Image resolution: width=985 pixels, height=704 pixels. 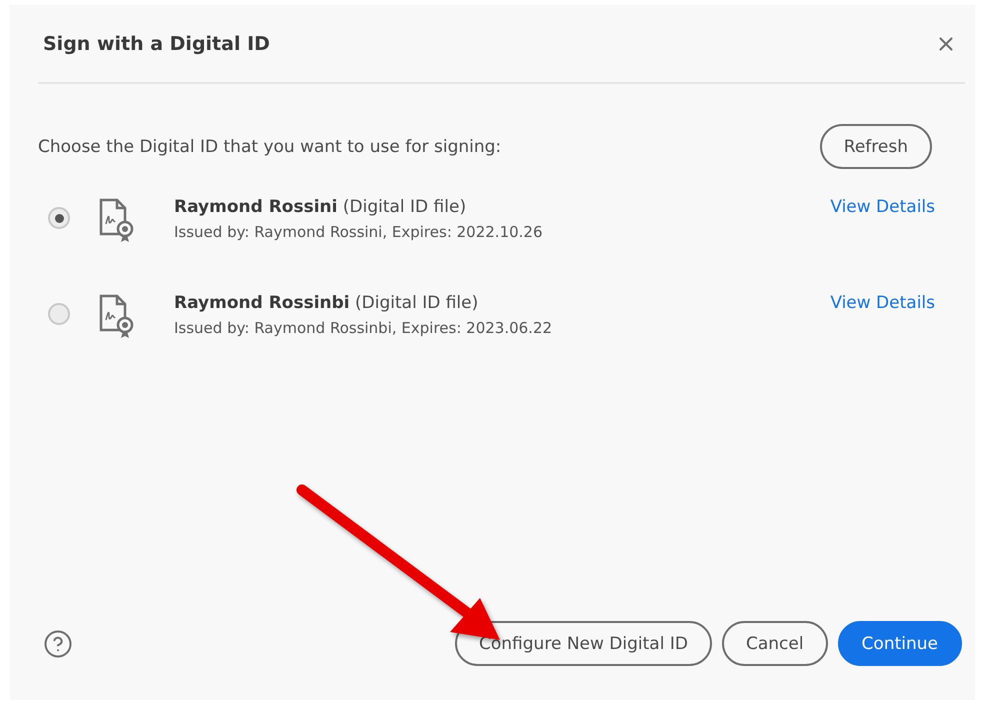 What do you see at coordinates (58, 643) in the screenshot?
I see `help-icon` at bounding box center [58, 643].